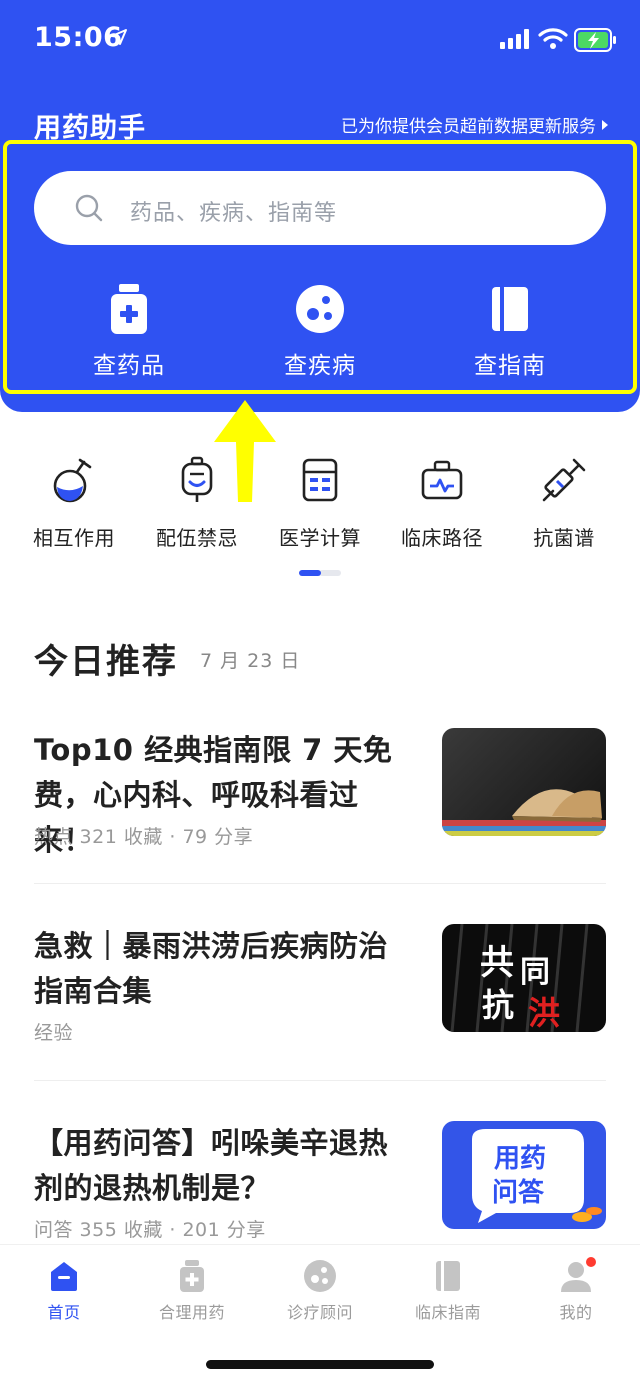 This screenshot has height=1386, width=640. What do you see at coordinates (211, 968) in the screenshot?
I see `article-title: 急救｜暴雨洪涝后疾病防治指南合集` at bounding box center [211, 968].